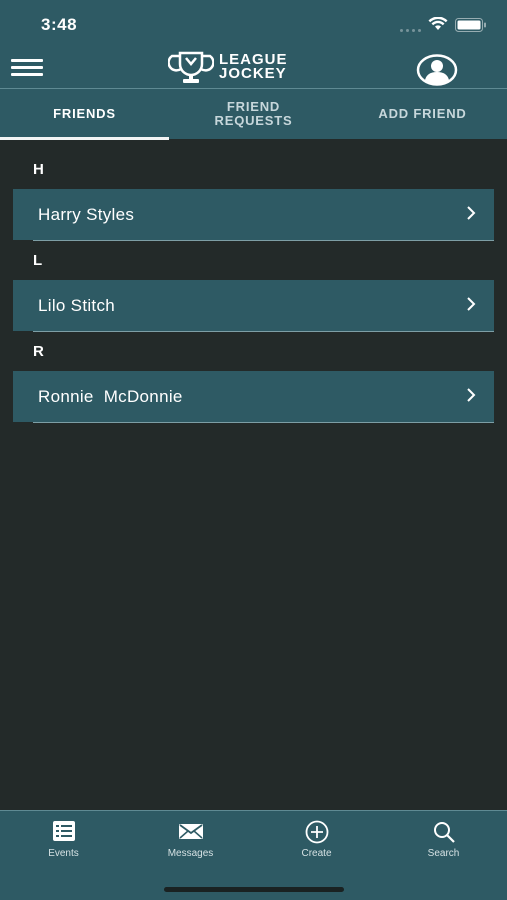 The height and width of the screenshot is (900, 507). What do you see at coordinates (410, 30) in the screenshot?
I see `signal-icon` at bounding box center [410, 30].